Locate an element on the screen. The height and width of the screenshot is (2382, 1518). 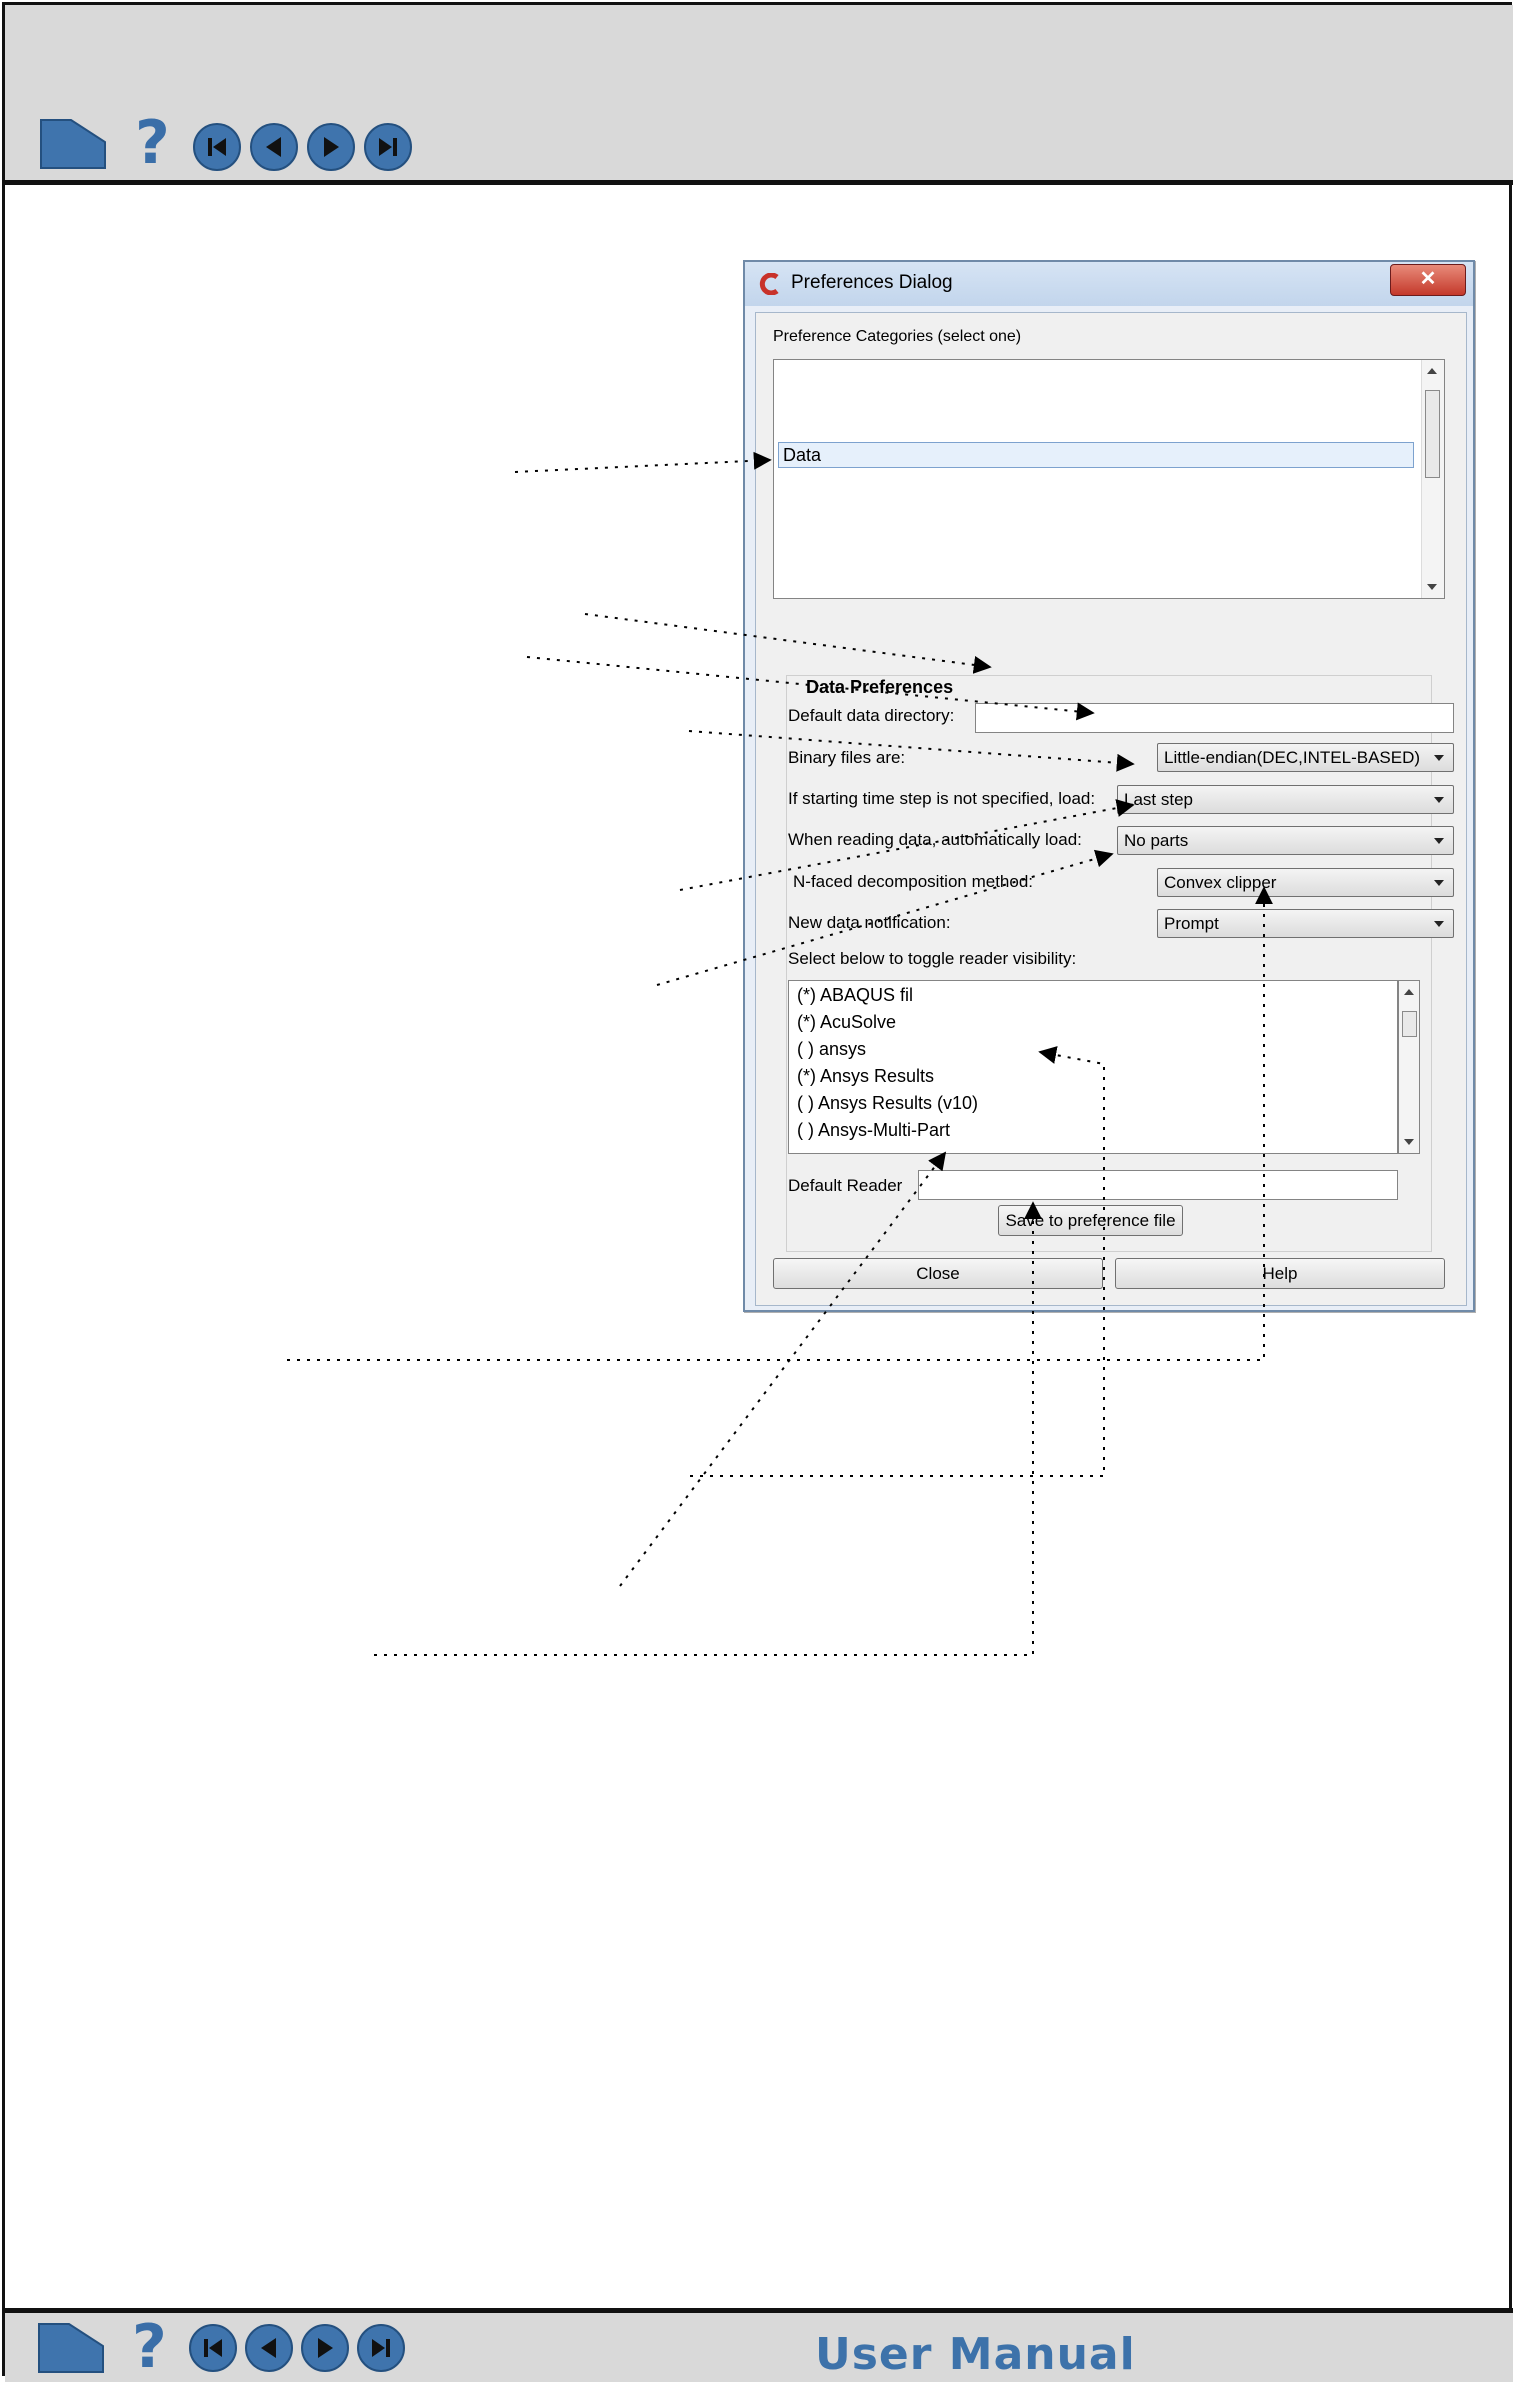
default-dir-label: Default data directory: is located at coordinates (871, 715).